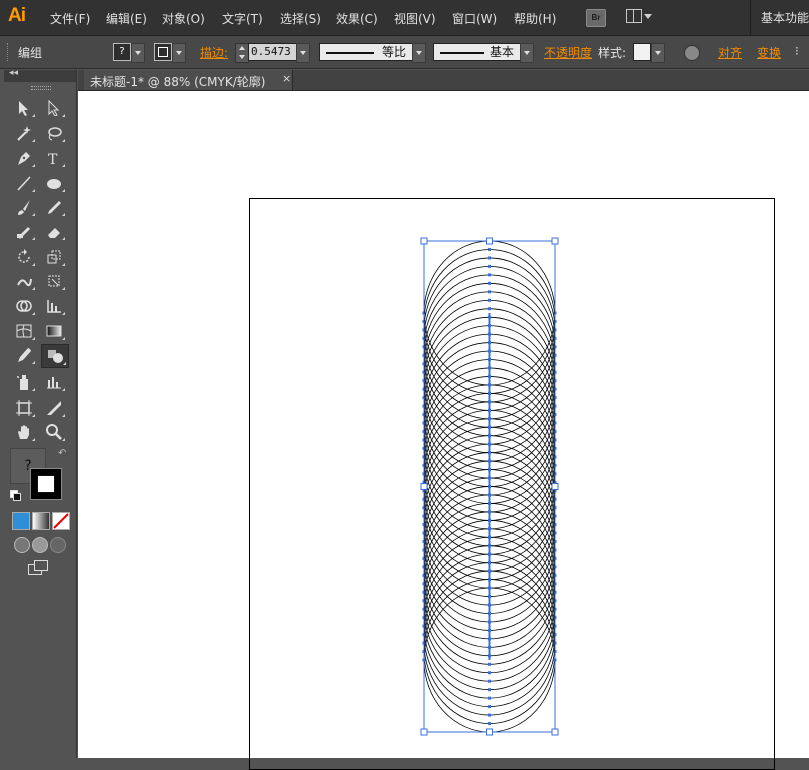 The height and width of the screenshot is (770, 809). What do you see at coordinates (122, 52) in the screenshot?
I see `fill-swatch: ?` at bounding box center [122, 52].